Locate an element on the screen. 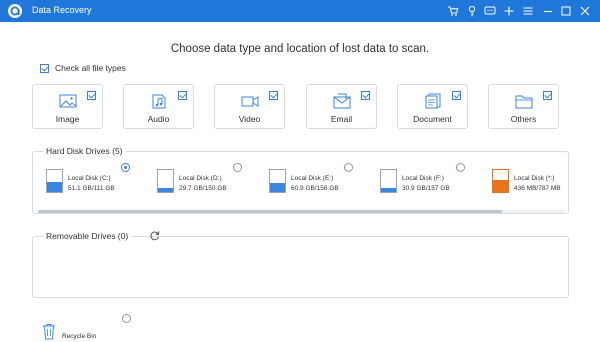  type-card-document: Document is located at coordinates (432, 106).